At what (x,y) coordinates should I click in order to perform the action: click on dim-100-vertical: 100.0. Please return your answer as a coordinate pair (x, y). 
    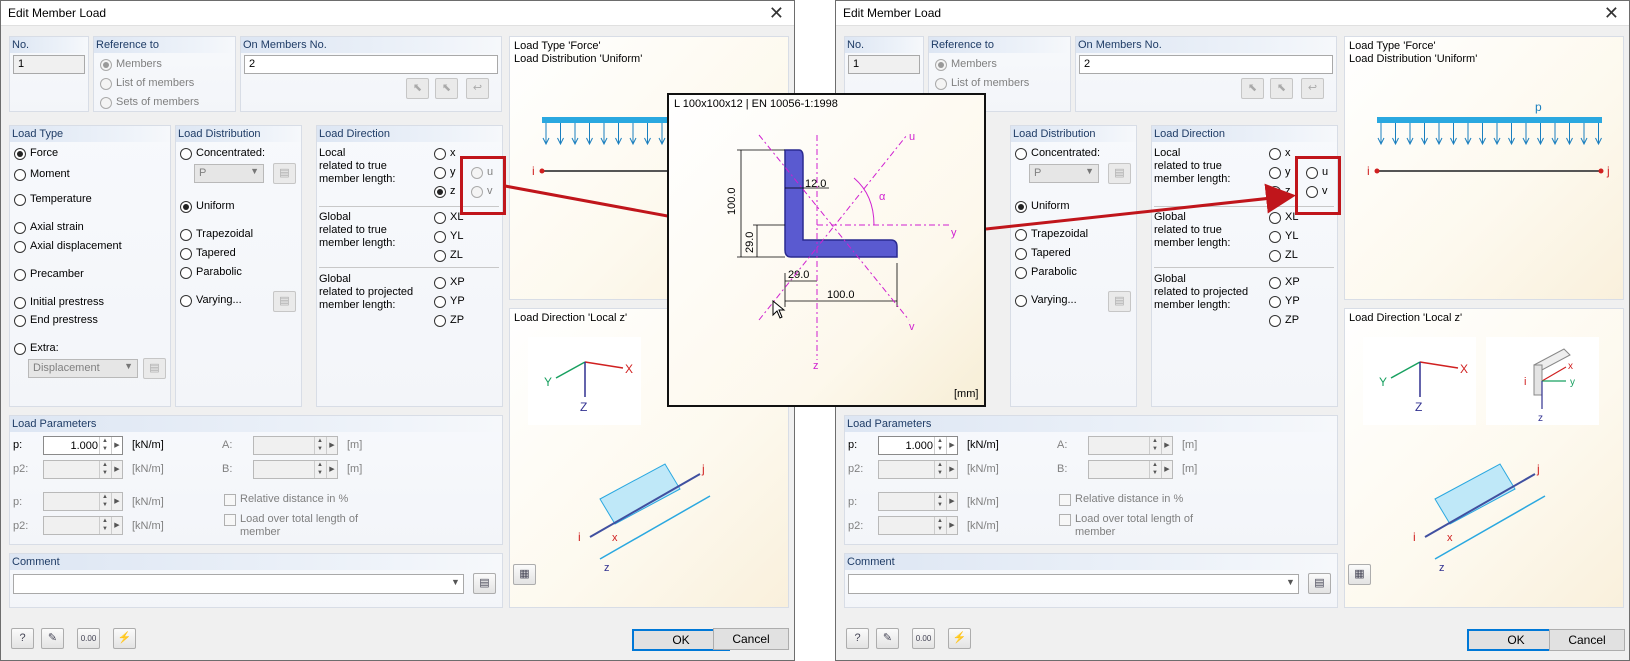
    Looking at the image, I should click on (732, 201).